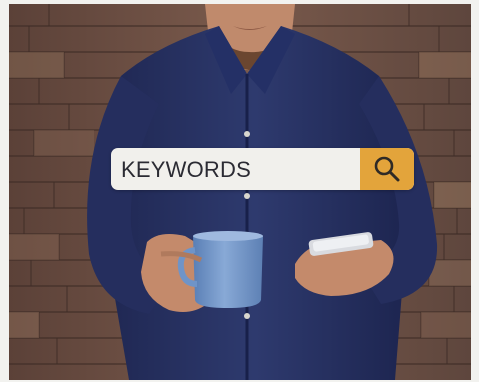 This screenshot has height=382, width=479. I want to click on search-keywords-text: KEYWORDS, so click(186, 169).